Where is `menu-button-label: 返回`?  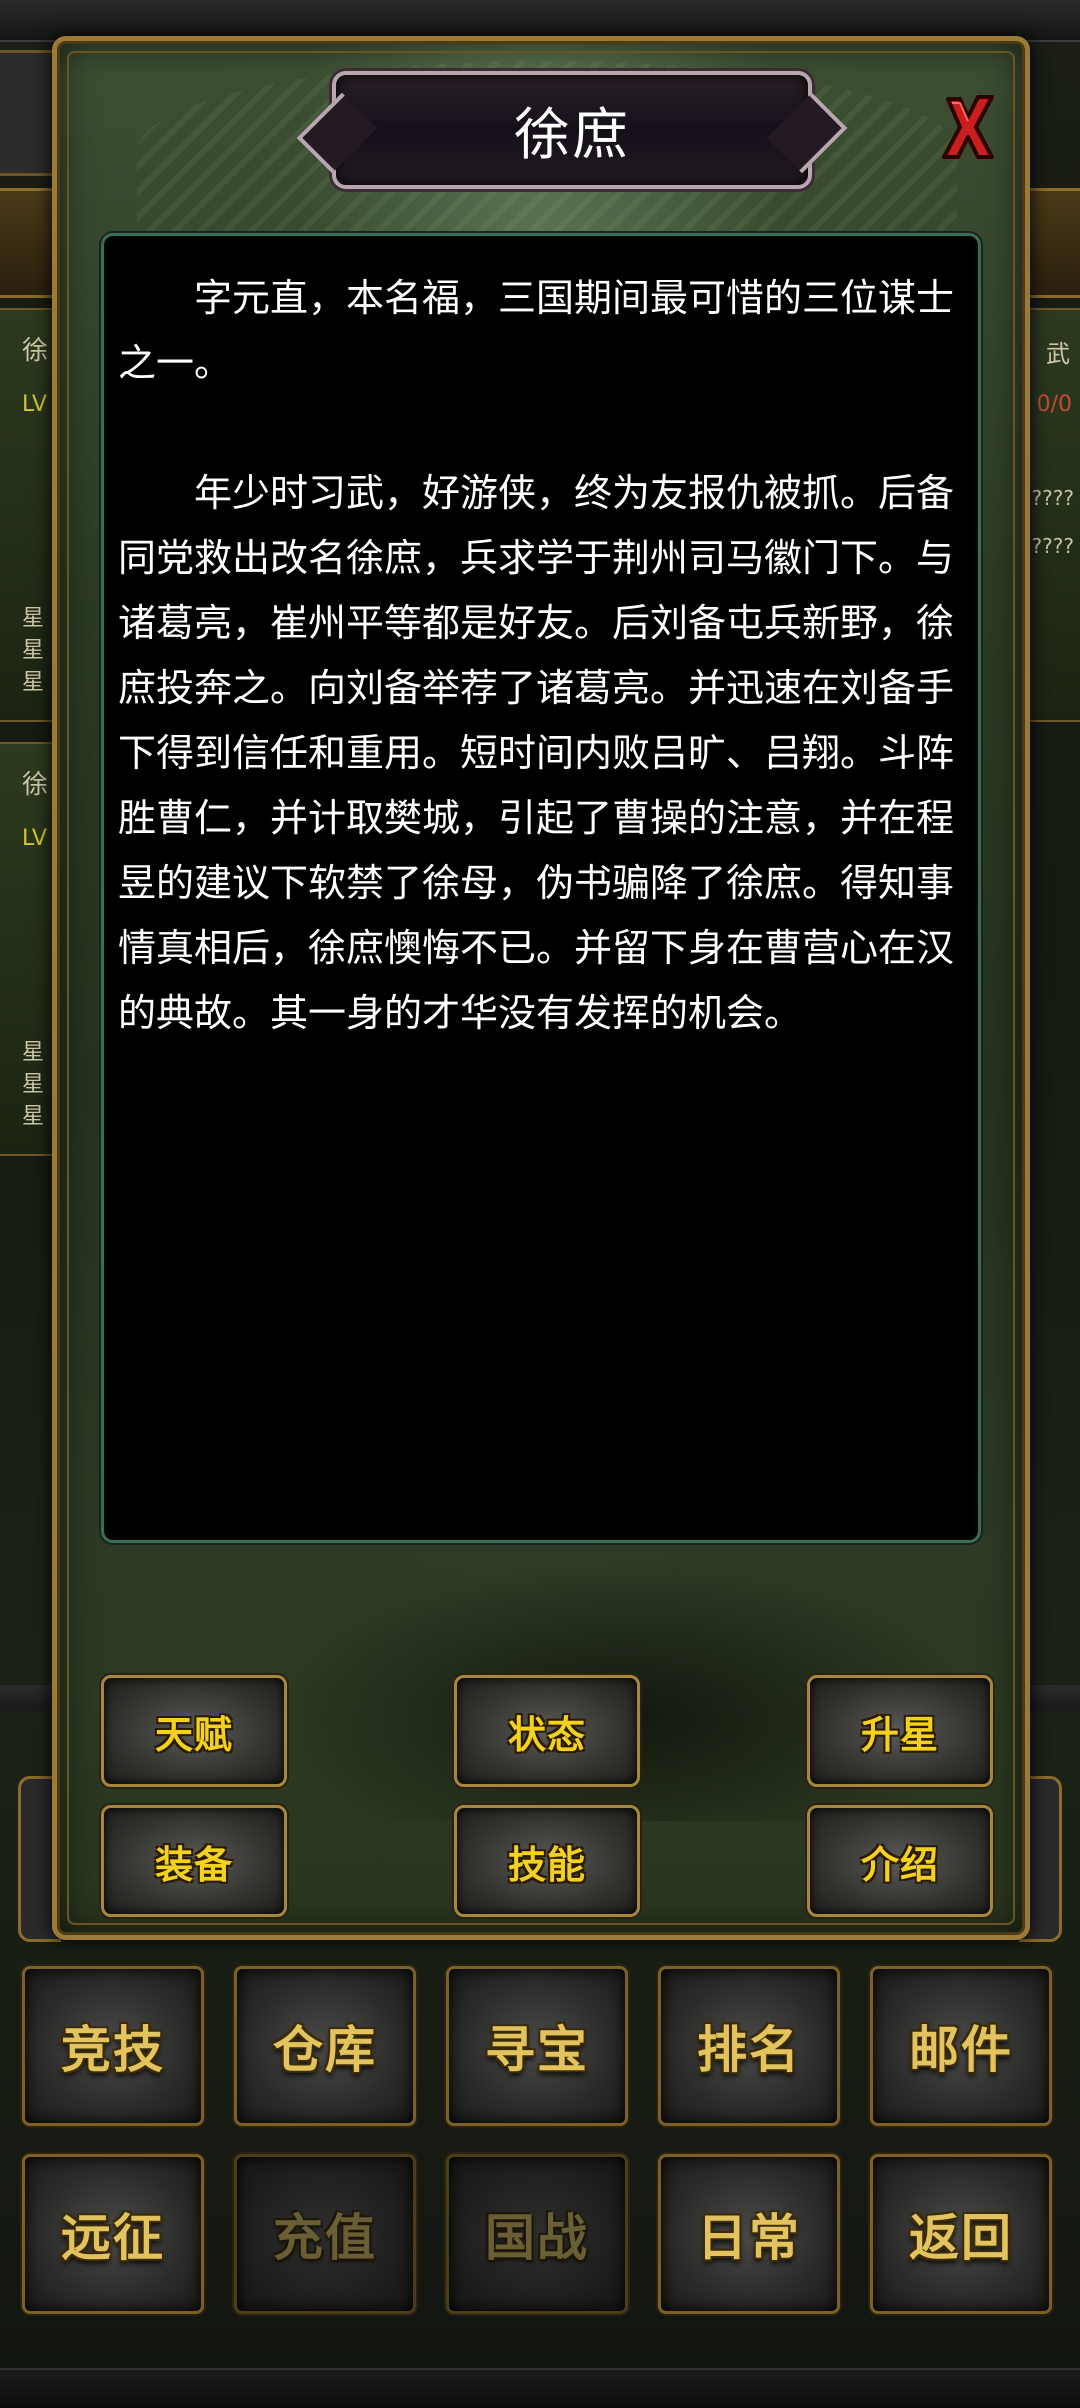
menu-button-label: 返回 is located at coordinates (961, 2237).